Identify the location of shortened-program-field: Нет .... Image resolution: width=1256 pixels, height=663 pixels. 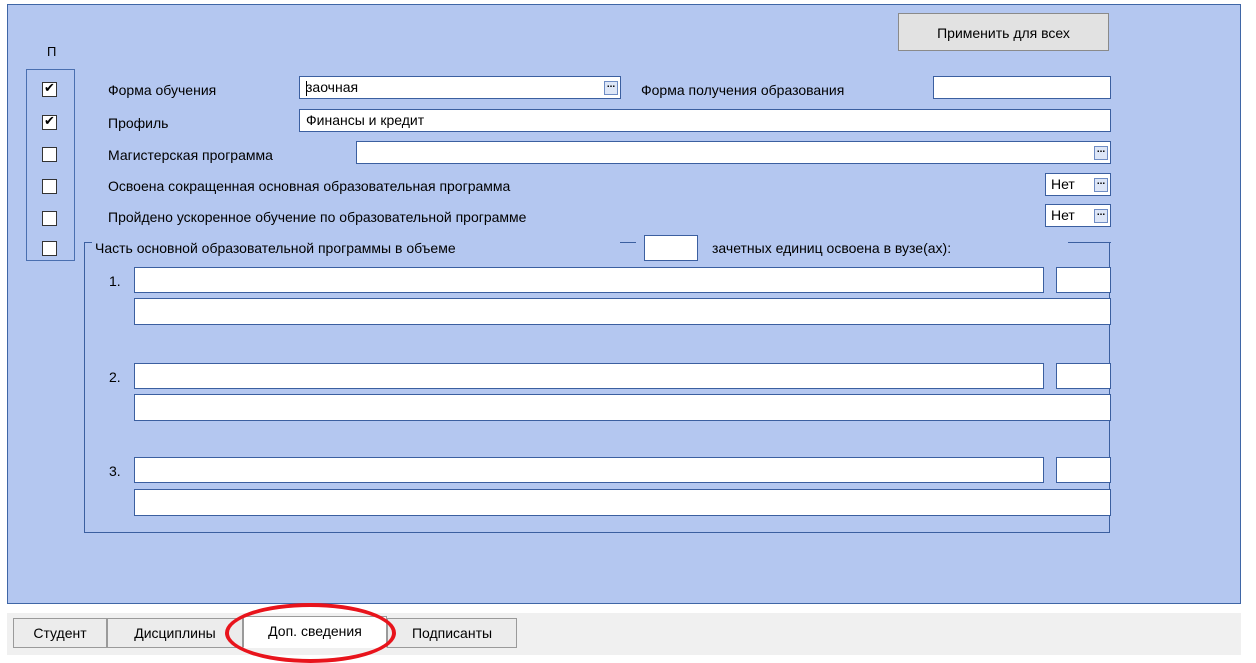
(1078, 184).